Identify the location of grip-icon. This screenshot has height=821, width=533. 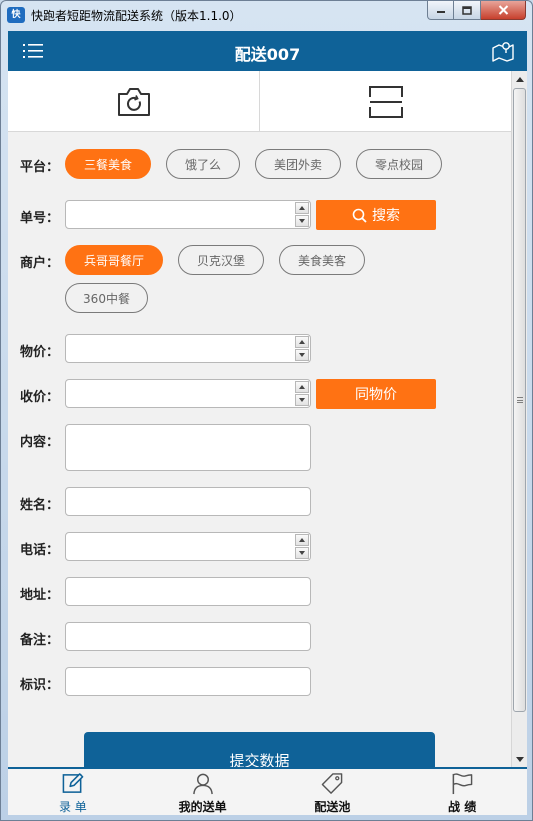
(519, 400).